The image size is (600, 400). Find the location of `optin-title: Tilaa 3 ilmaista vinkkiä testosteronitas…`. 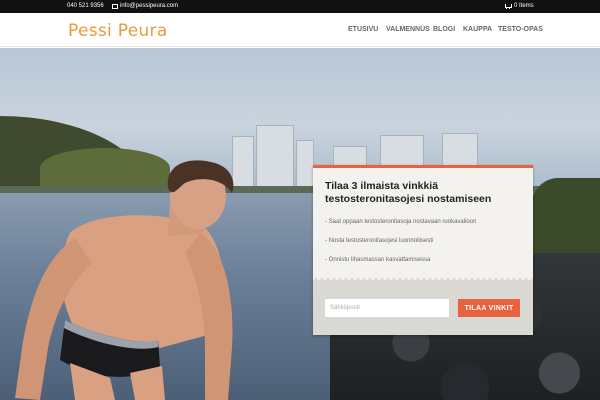

optin-title: Tilaa 3 ilmaista vinkkiä testosteronitas… is located at coordinates (408, 192).